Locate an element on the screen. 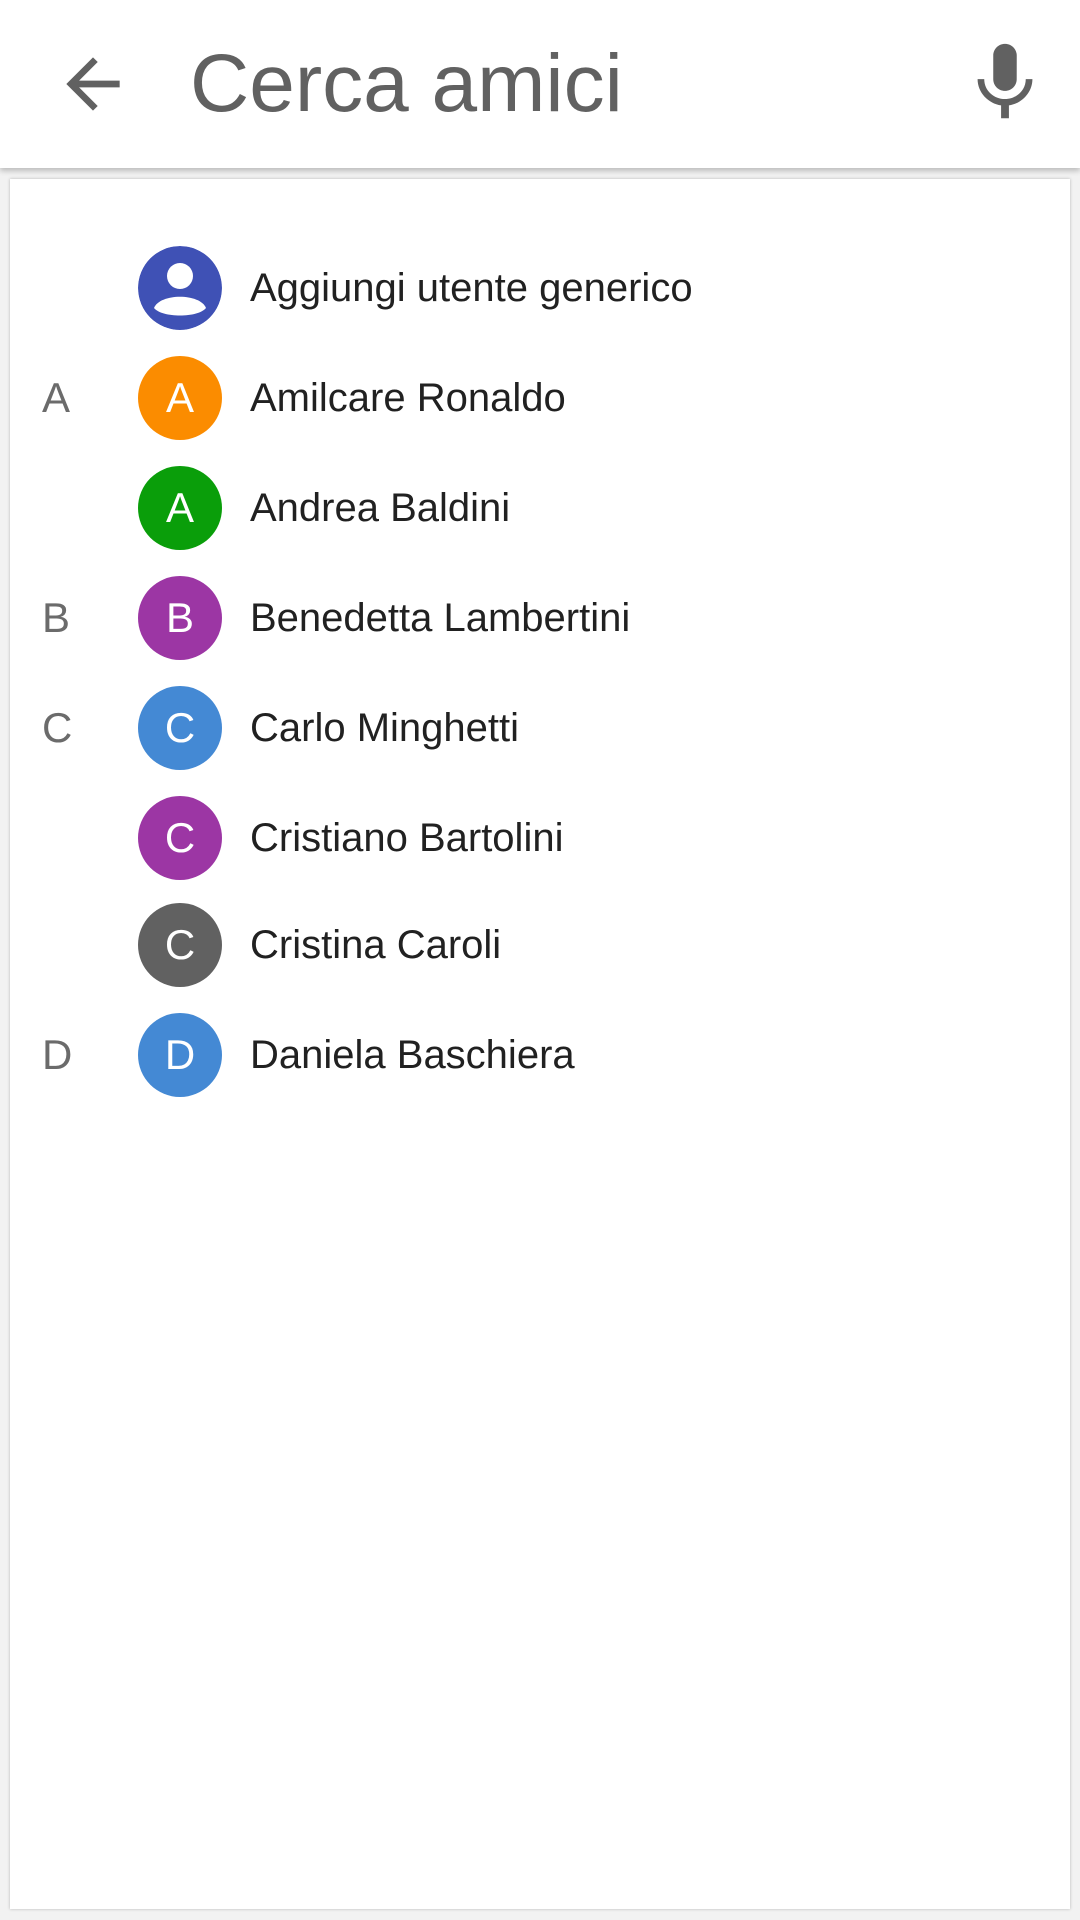 This screenshot has height=1920, width=1080. section-letter: B is located at coordinates (56, 617).